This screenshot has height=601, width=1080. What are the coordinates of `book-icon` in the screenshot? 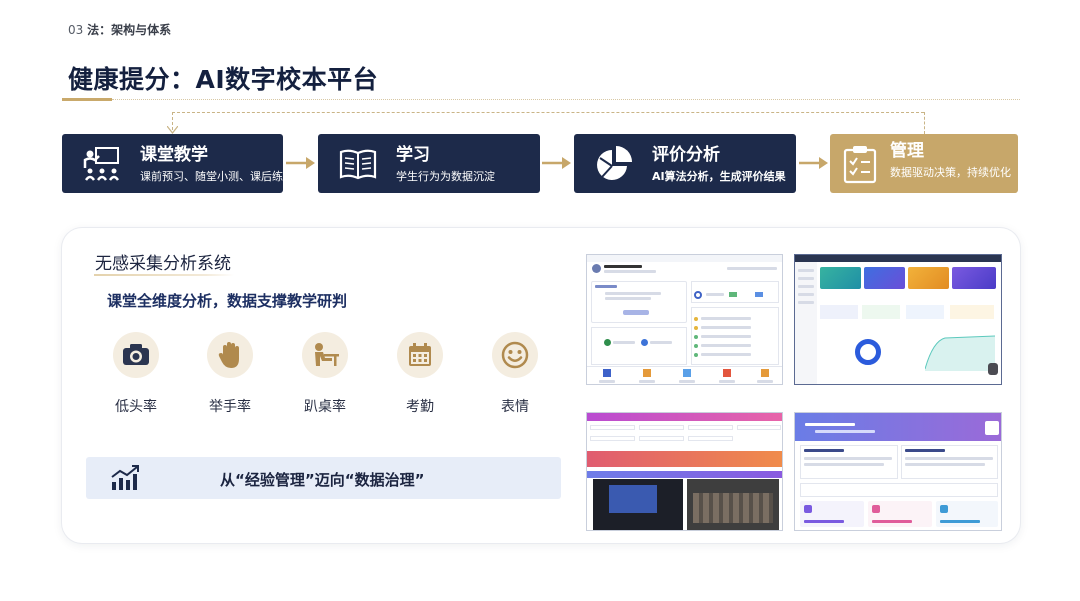 It's located at (358, 164).